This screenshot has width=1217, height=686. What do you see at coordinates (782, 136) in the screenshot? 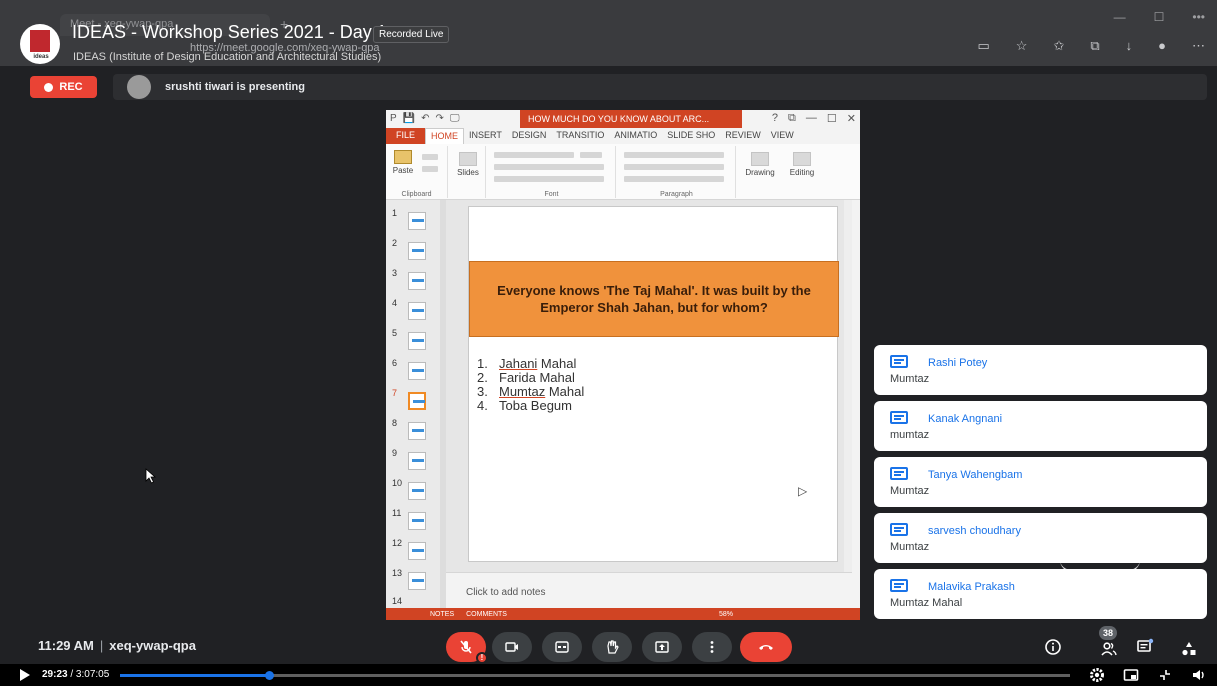
I see `tab-view: VIEW` at bounding box center [782, 136].